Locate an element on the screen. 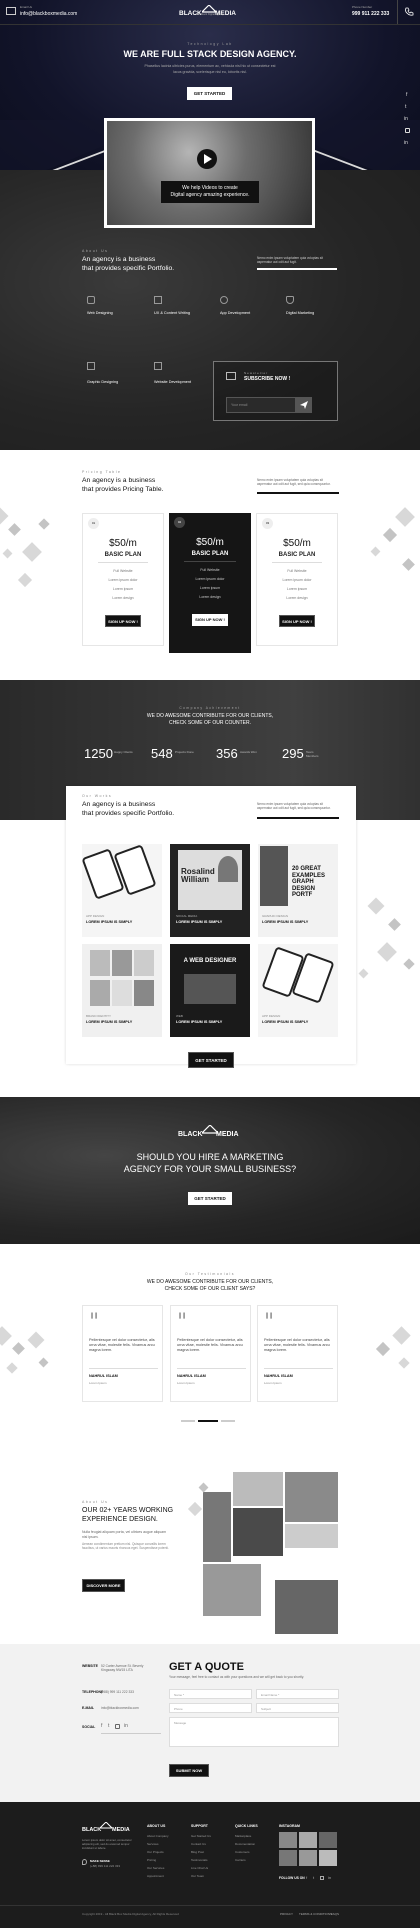 The width and height of the screenshot is (420, 1928). portfolio-item: A WEB DESIGNER WEB LOREM IPSUM IS SIMPLY is located at coordinates (210, 990).